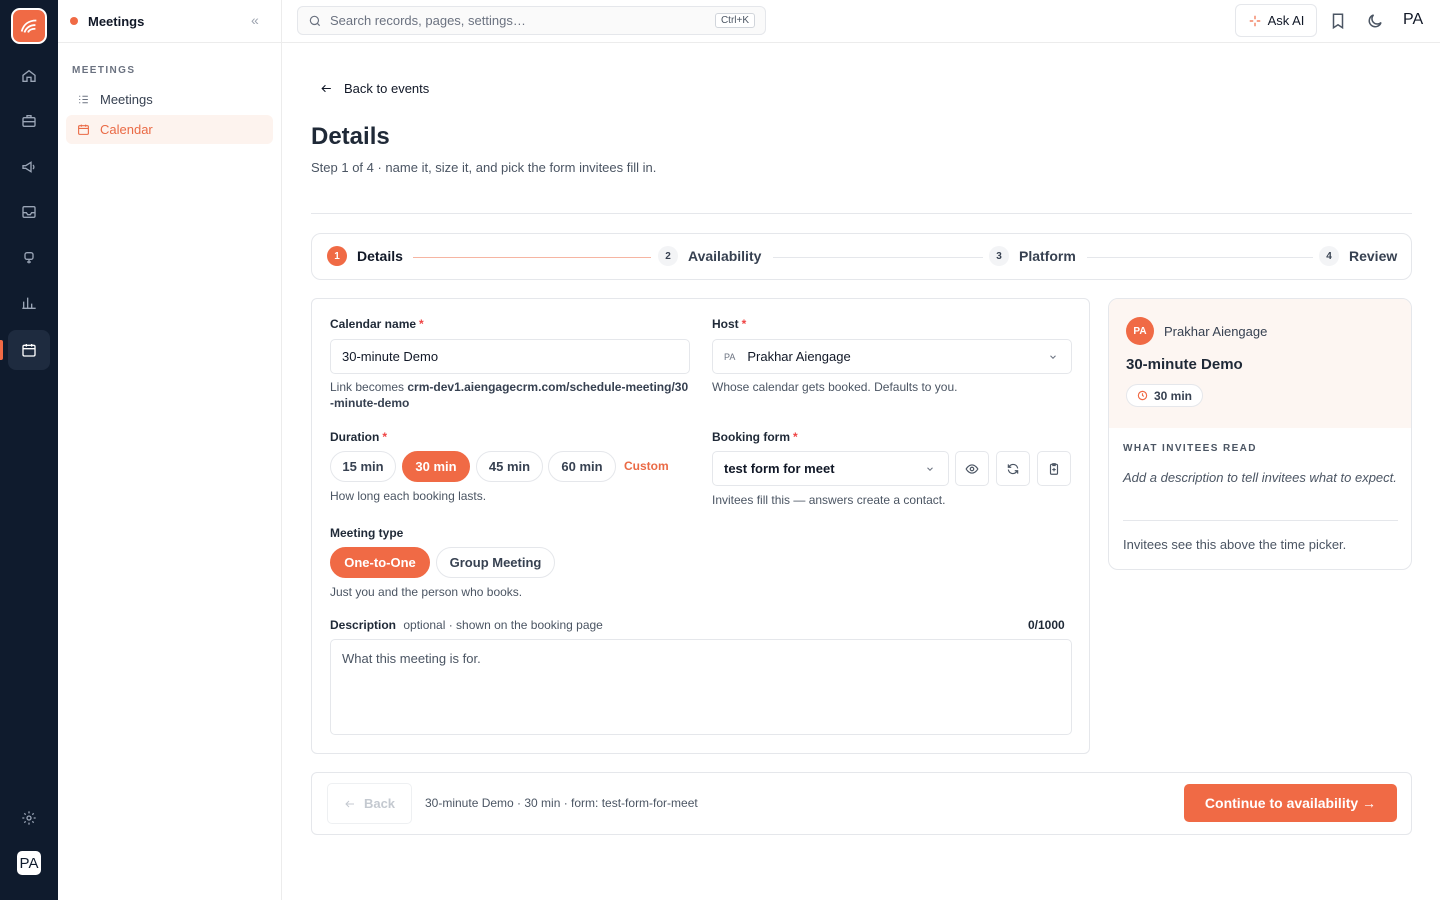 Image resolution: width=1440 pixels, height=900 pixels. What do you see at coordinates (29, 76) in the screenshot?
I see `home-icon` at bounding box center [29, 76].